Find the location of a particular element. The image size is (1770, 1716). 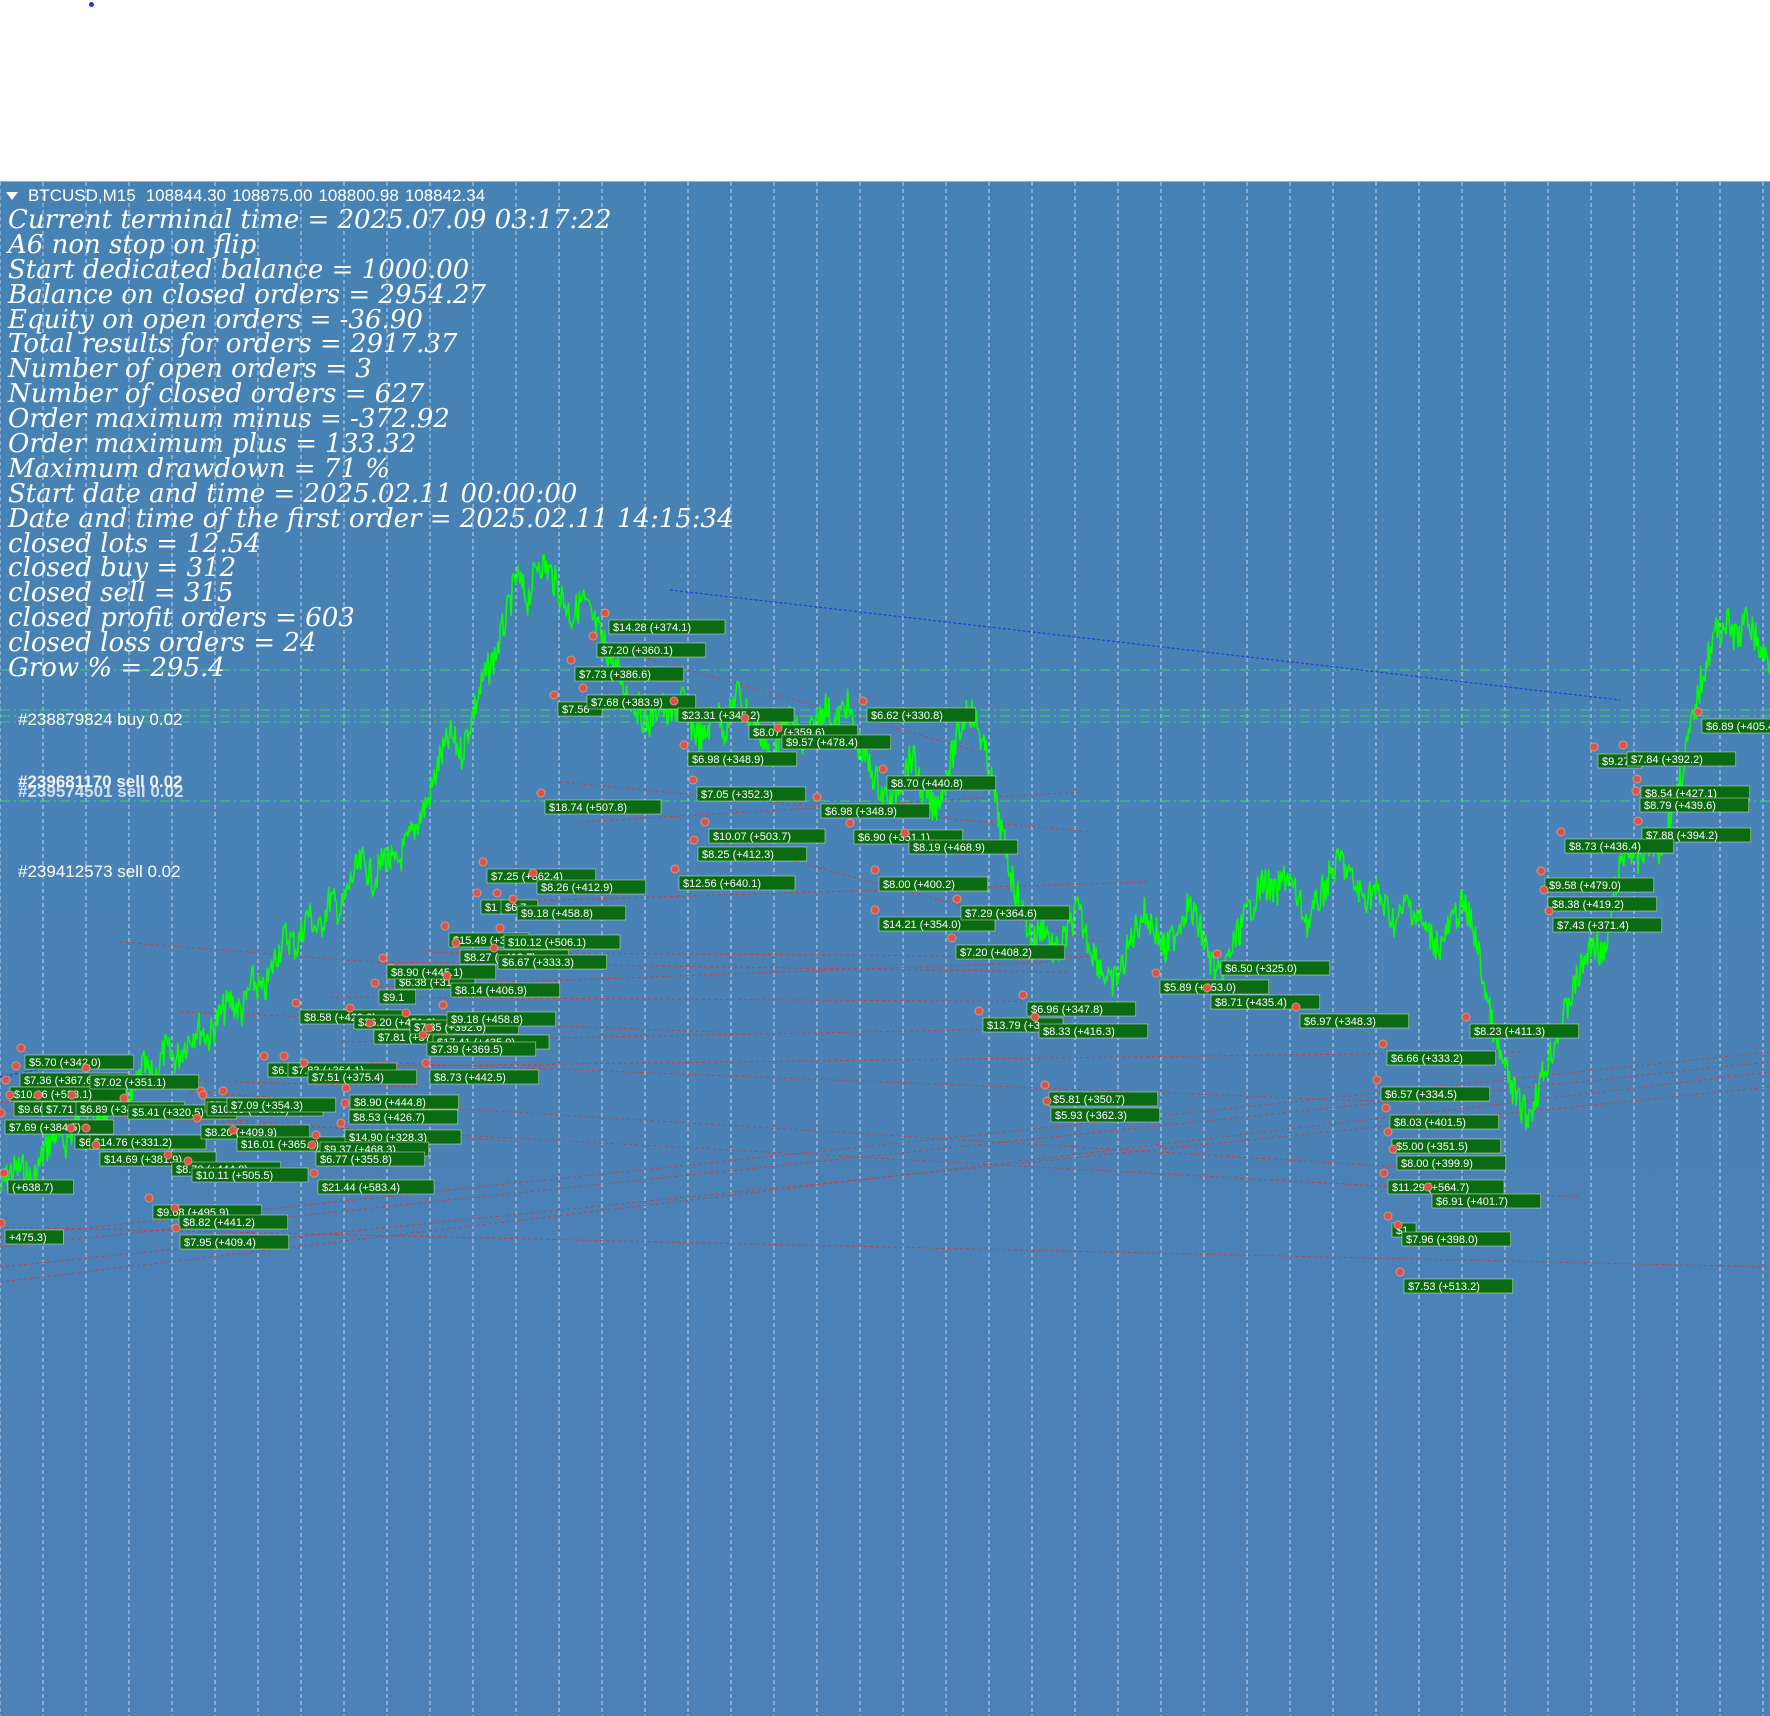

order-line-label: #238879824 buy 0.02 is located at coordinates (100, 720).